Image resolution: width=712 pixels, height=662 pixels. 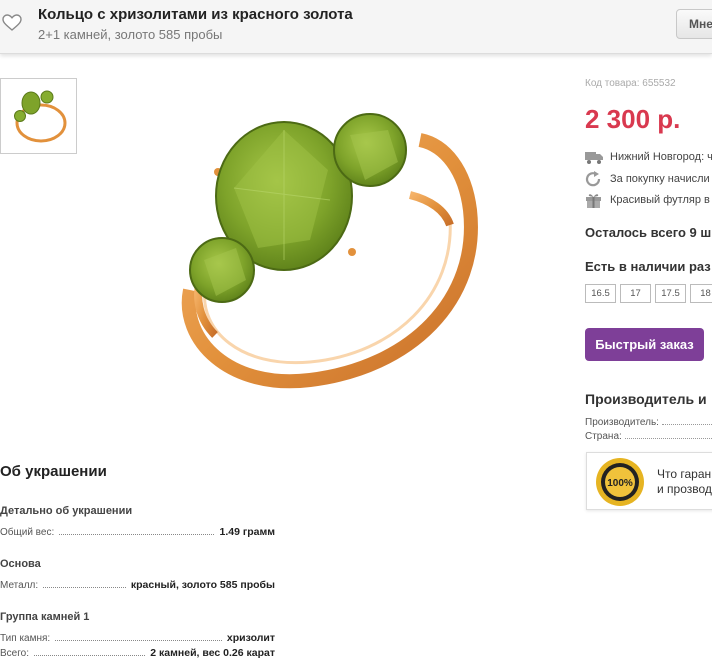 What do you see at coordinates (27, 532) in the screenshot?
I see `spec-label: Общий вес:` at bounding box center [27, 532].